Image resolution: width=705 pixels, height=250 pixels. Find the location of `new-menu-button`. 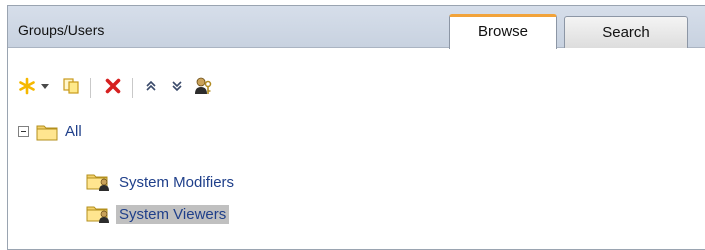

new-menu-button is located at coordinates (45, 86).